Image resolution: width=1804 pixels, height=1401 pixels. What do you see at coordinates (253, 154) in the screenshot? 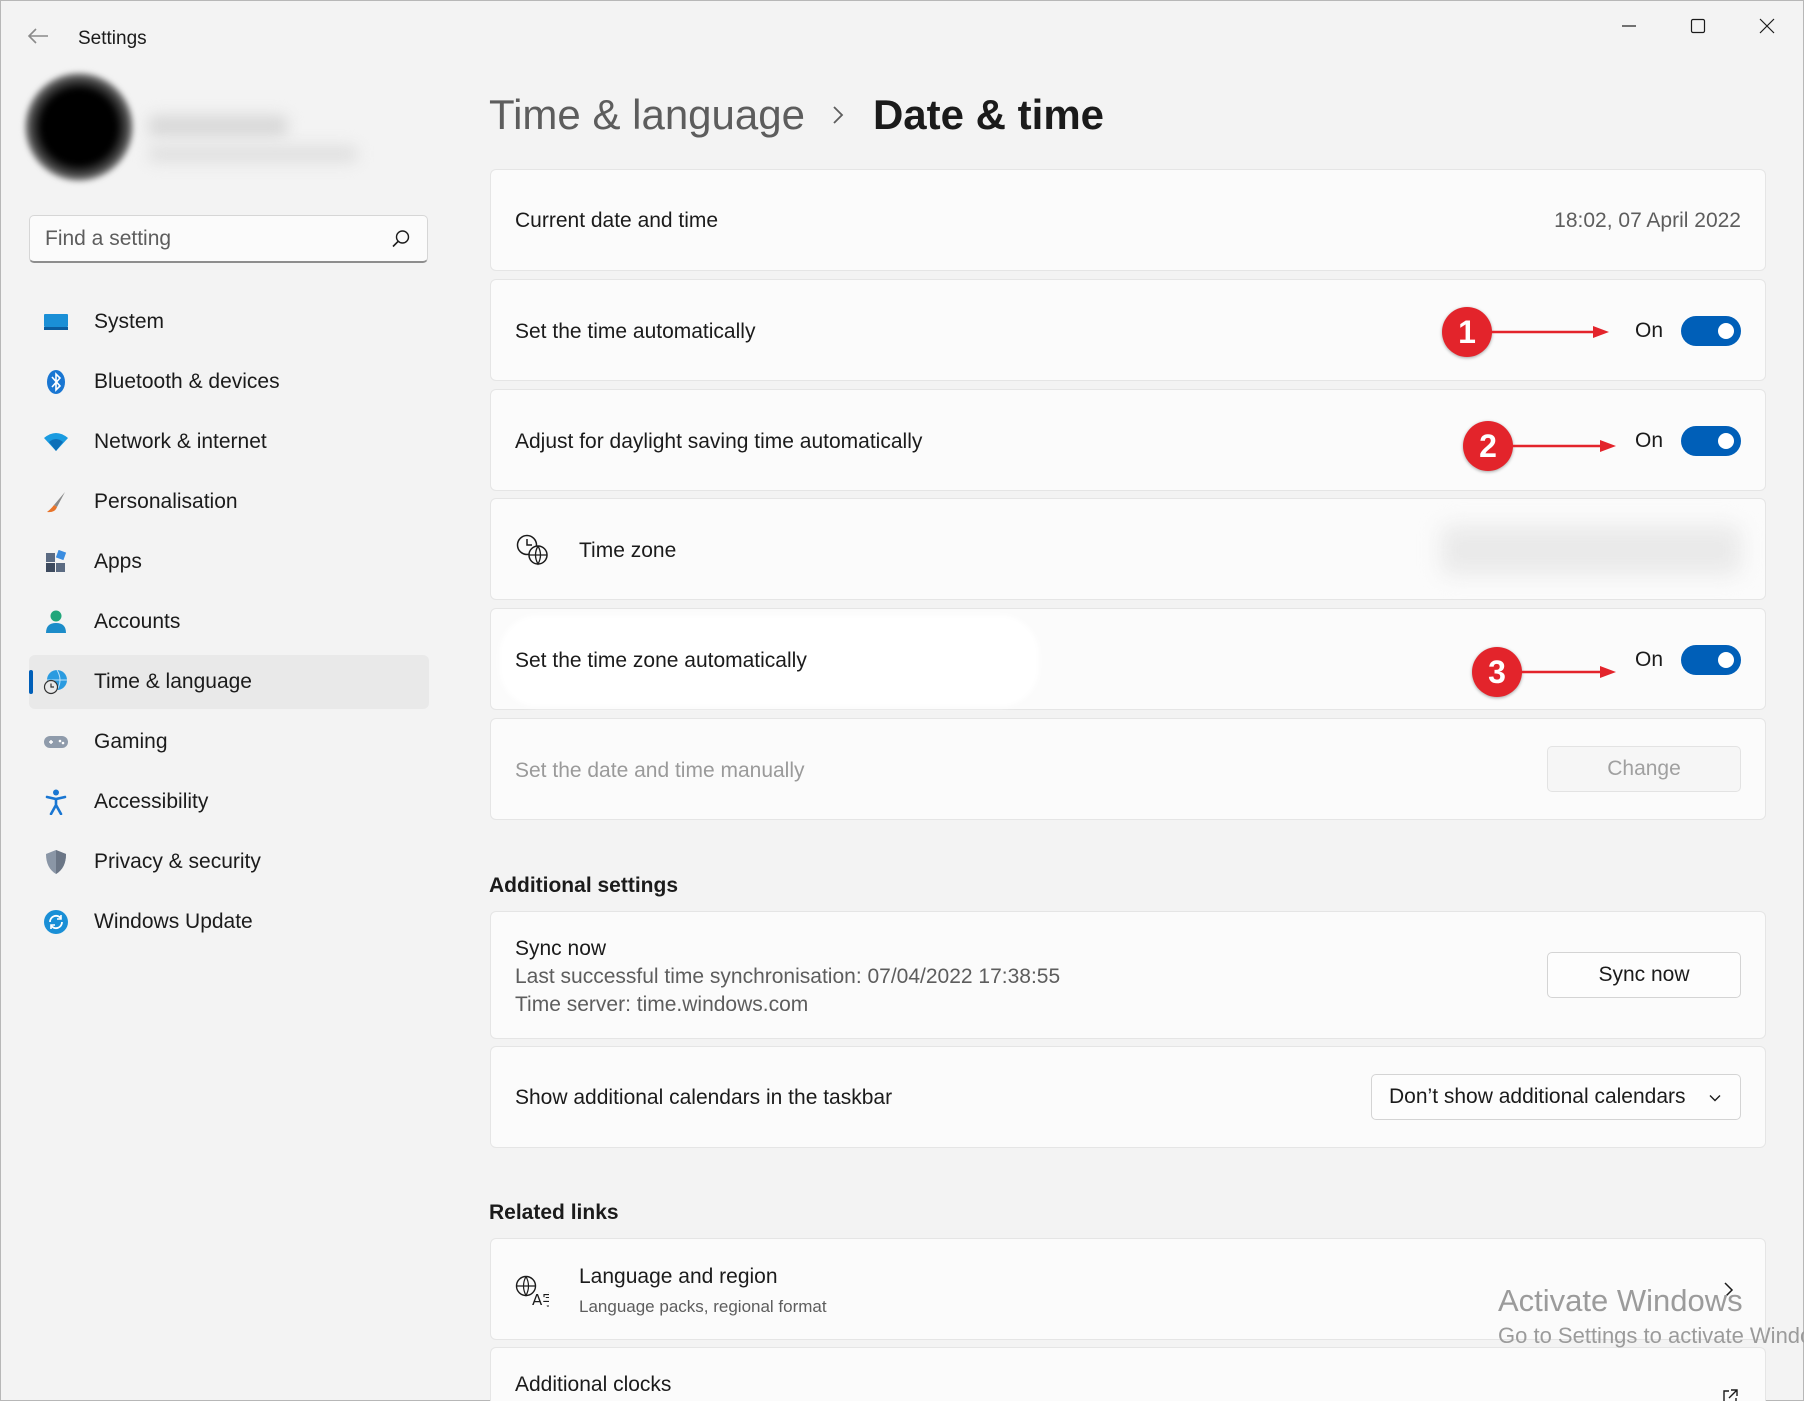
I see `profile-email-redacted` at bounding box center [253, 154].